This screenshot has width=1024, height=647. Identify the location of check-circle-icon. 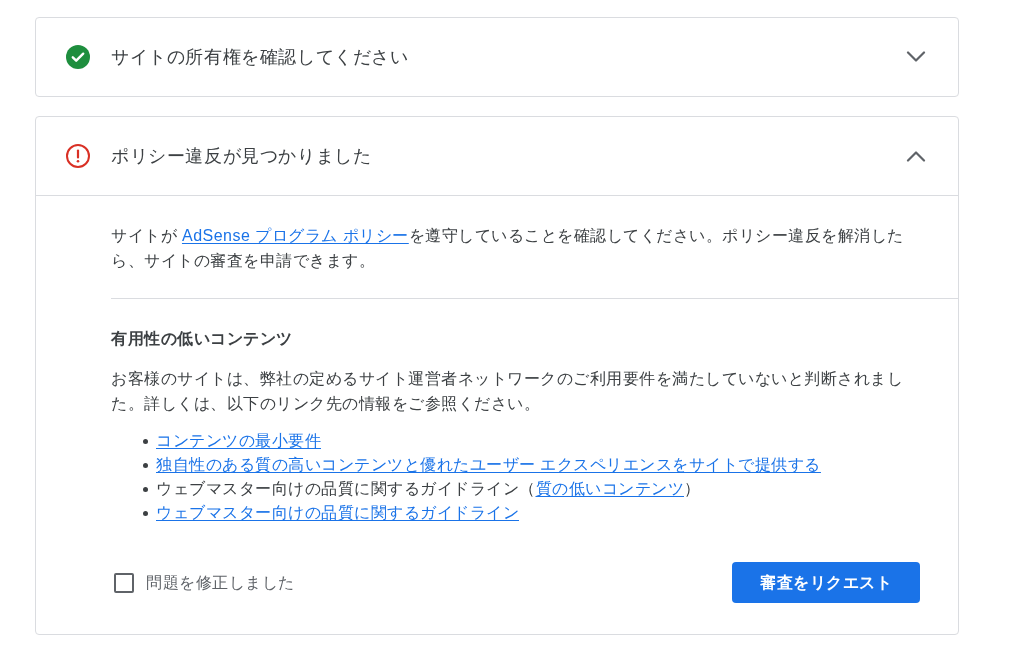
(78, 57).